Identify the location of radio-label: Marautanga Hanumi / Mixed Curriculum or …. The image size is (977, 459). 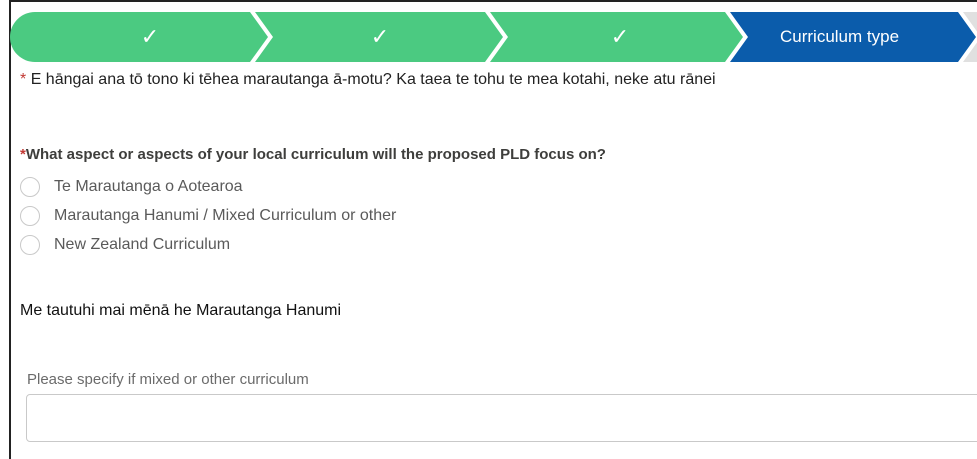
(225, 215).